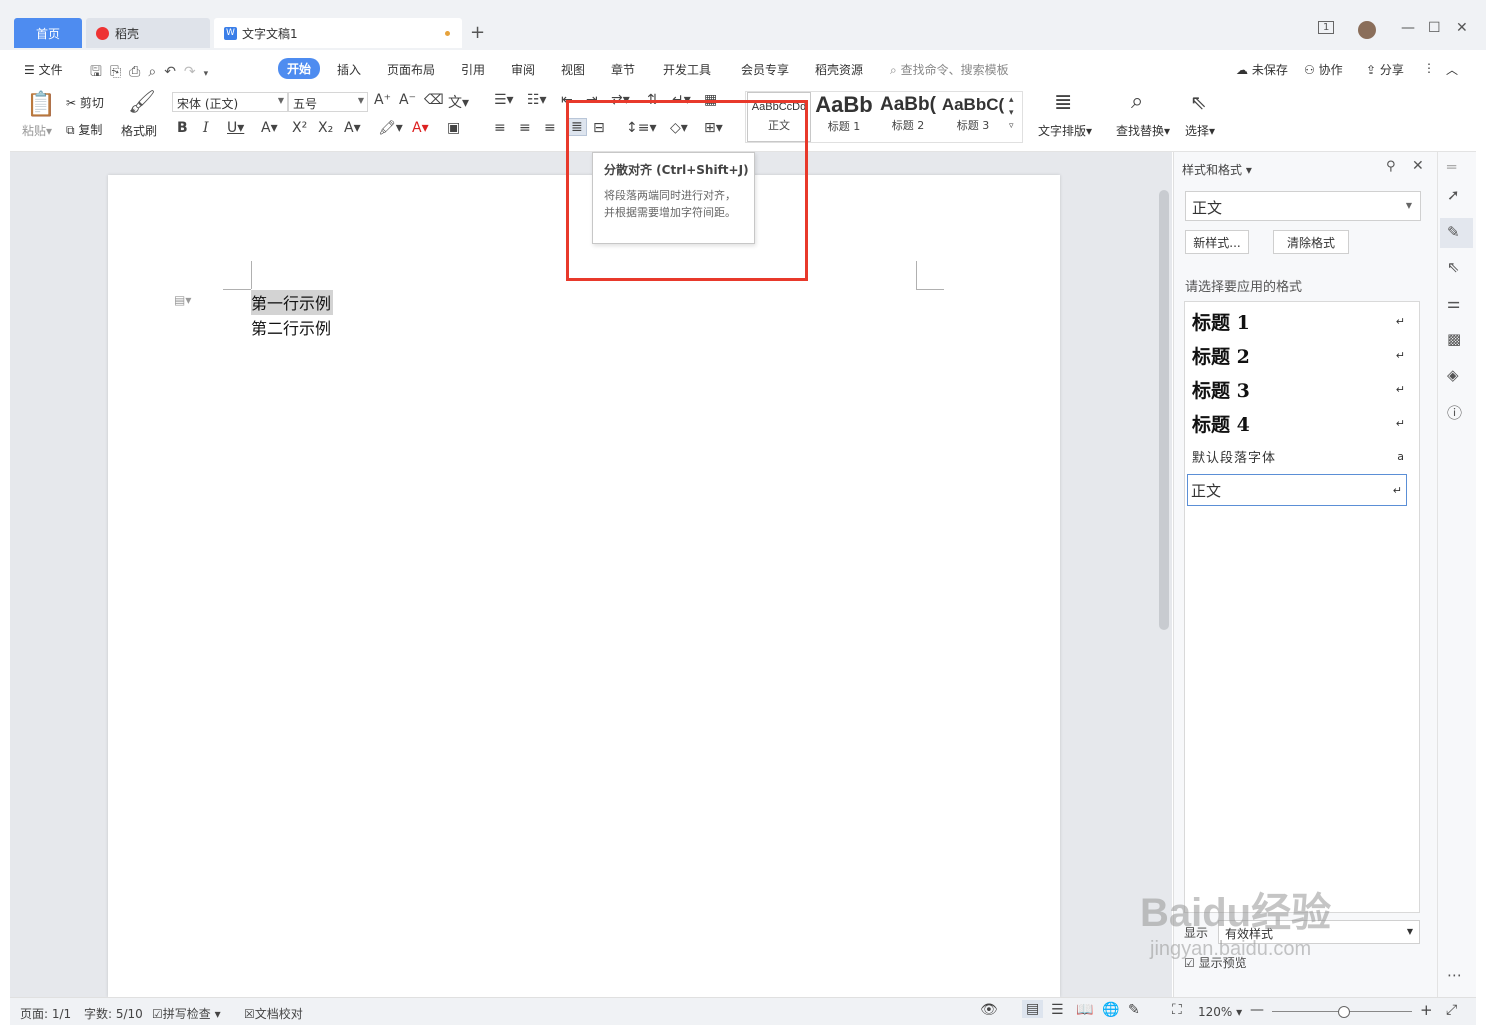 This screenshot has width=1486, height=1035. Describe the element at coordinates (1452, 69) in the screenshot. I see `collapse-ribbon-icon: ︿` at that location.